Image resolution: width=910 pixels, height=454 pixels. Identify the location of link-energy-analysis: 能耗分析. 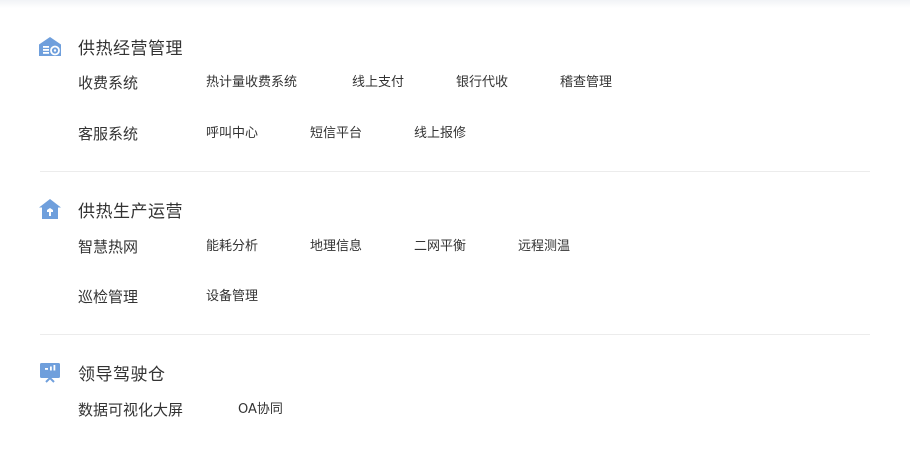
(232, 247).